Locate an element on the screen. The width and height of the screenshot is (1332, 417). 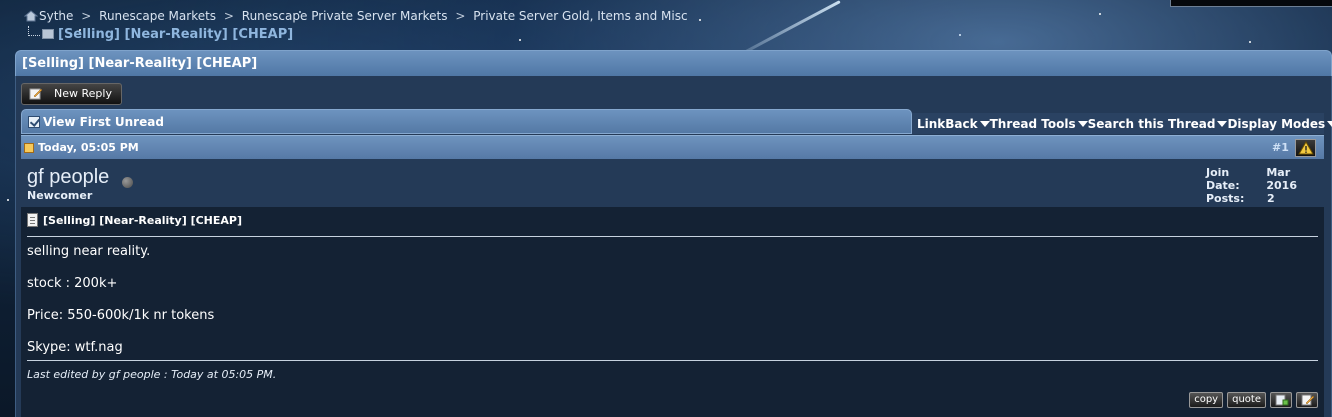
join-date-value: Mar 2016 is located at coordinates (1281, 179).